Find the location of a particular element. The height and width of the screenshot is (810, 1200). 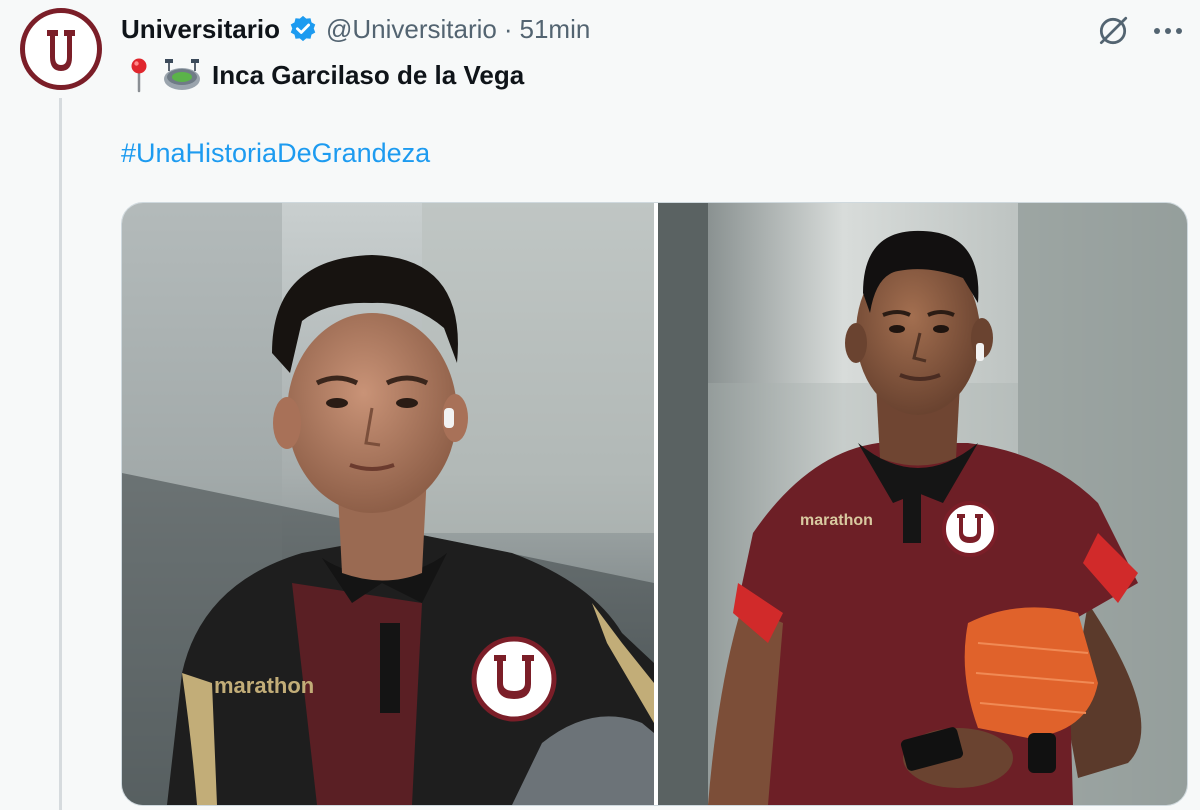

grok-button is located at coordinates (1113, 31).